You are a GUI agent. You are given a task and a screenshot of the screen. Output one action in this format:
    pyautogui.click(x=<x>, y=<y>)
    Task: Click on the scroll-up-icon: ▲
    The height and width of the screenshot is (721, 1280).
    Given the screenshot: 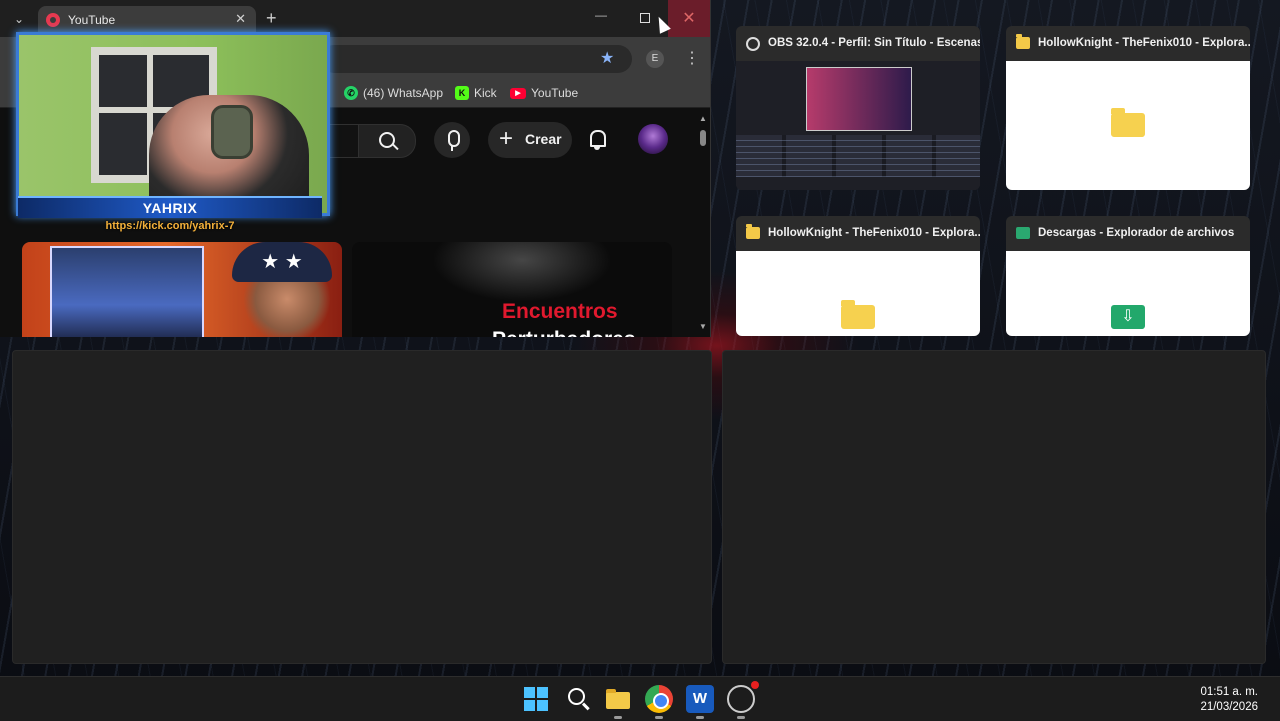 What is the action you would take?
    pyautogui.click(x=703, y=118)
    